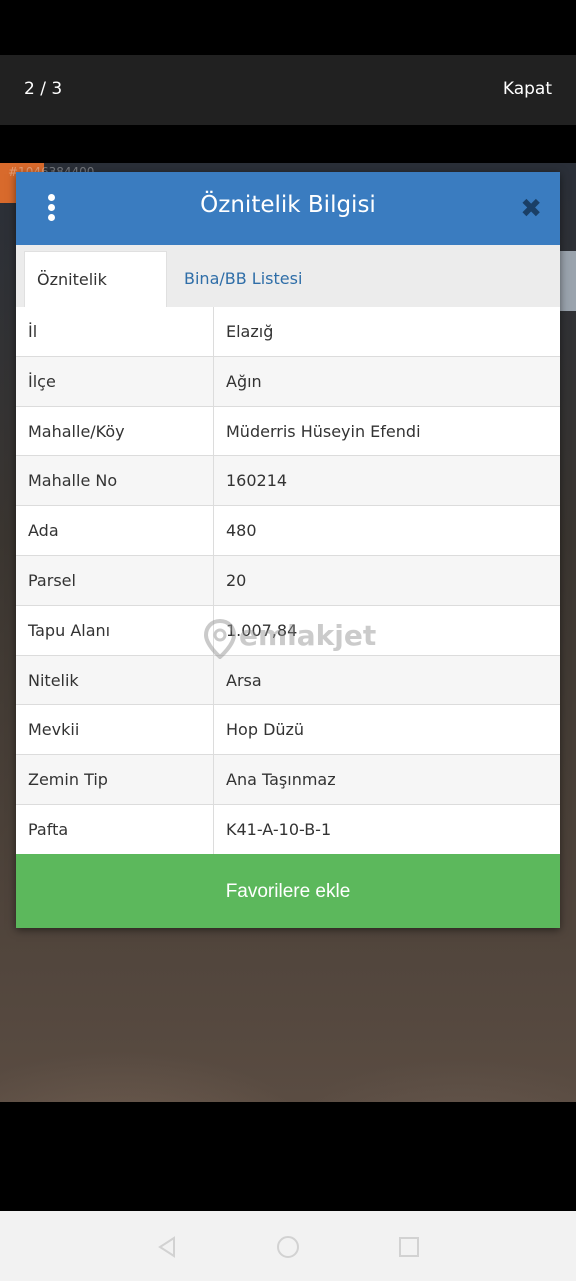 The image size is (576, 1281). Describe the element at coordinates (43, 89) in the screenshot. I see `image-counter: 2 / 3` at that location.